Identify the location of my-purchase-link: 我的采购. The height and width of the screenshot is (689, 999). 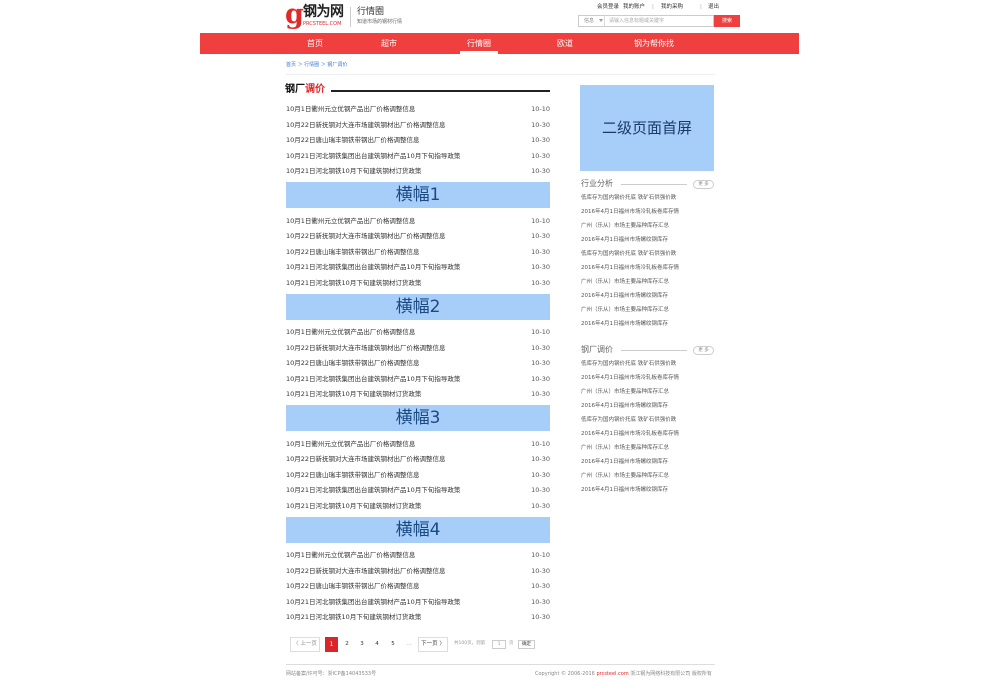
(672, 7).